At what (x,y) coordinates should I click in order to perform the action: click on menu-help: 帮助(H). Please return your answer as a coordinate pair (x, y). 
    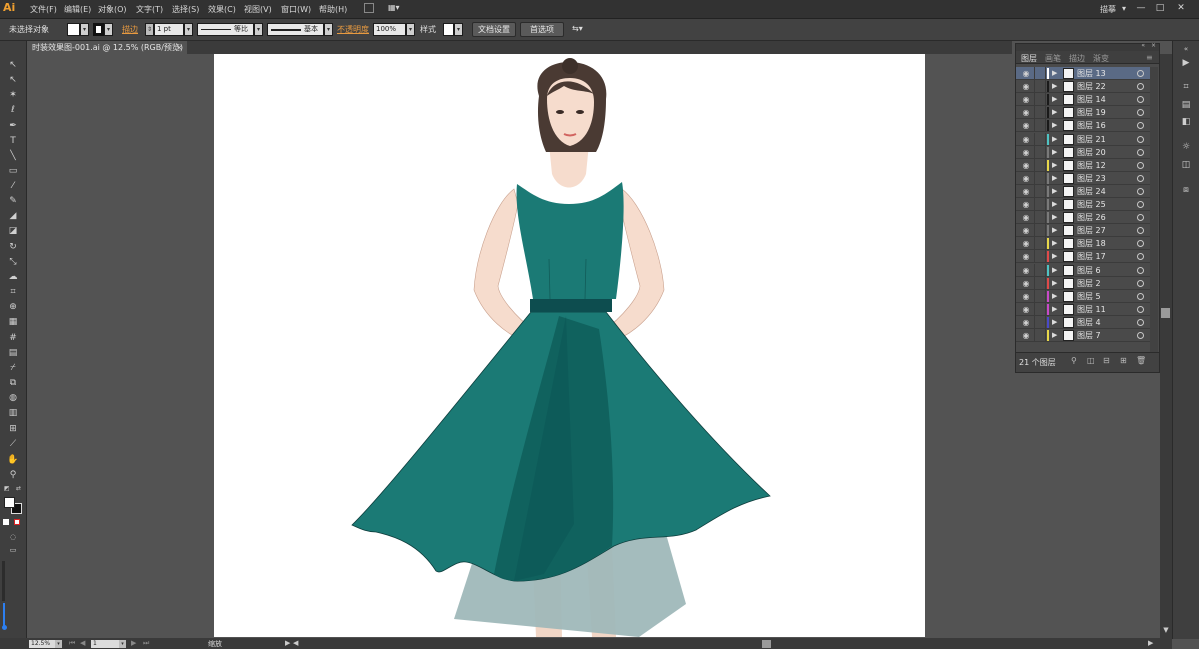
    Looking at the image, I should click on (333, 9).